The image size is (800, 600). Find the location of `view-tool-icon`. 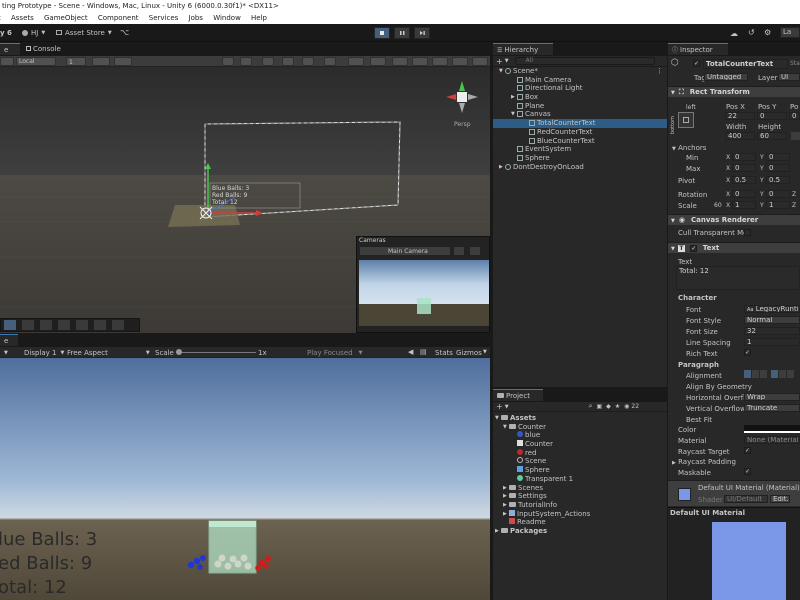

view-tool-icon is located at coordinates (10, 325).